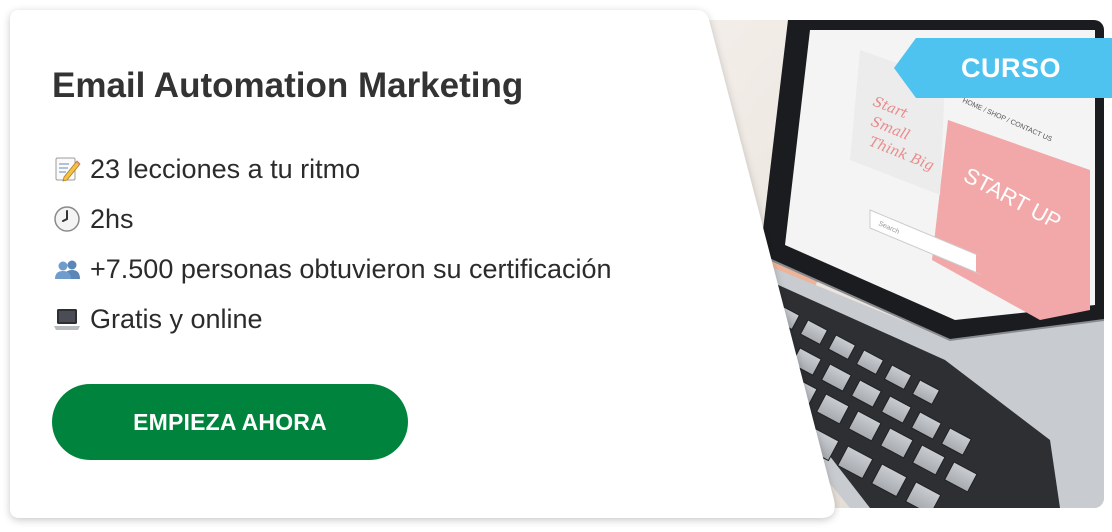  What do you see at coordinates (332, 319) in the screenshot?
I see `feature-free: Gratis y online` at bounding box center [332, 319].